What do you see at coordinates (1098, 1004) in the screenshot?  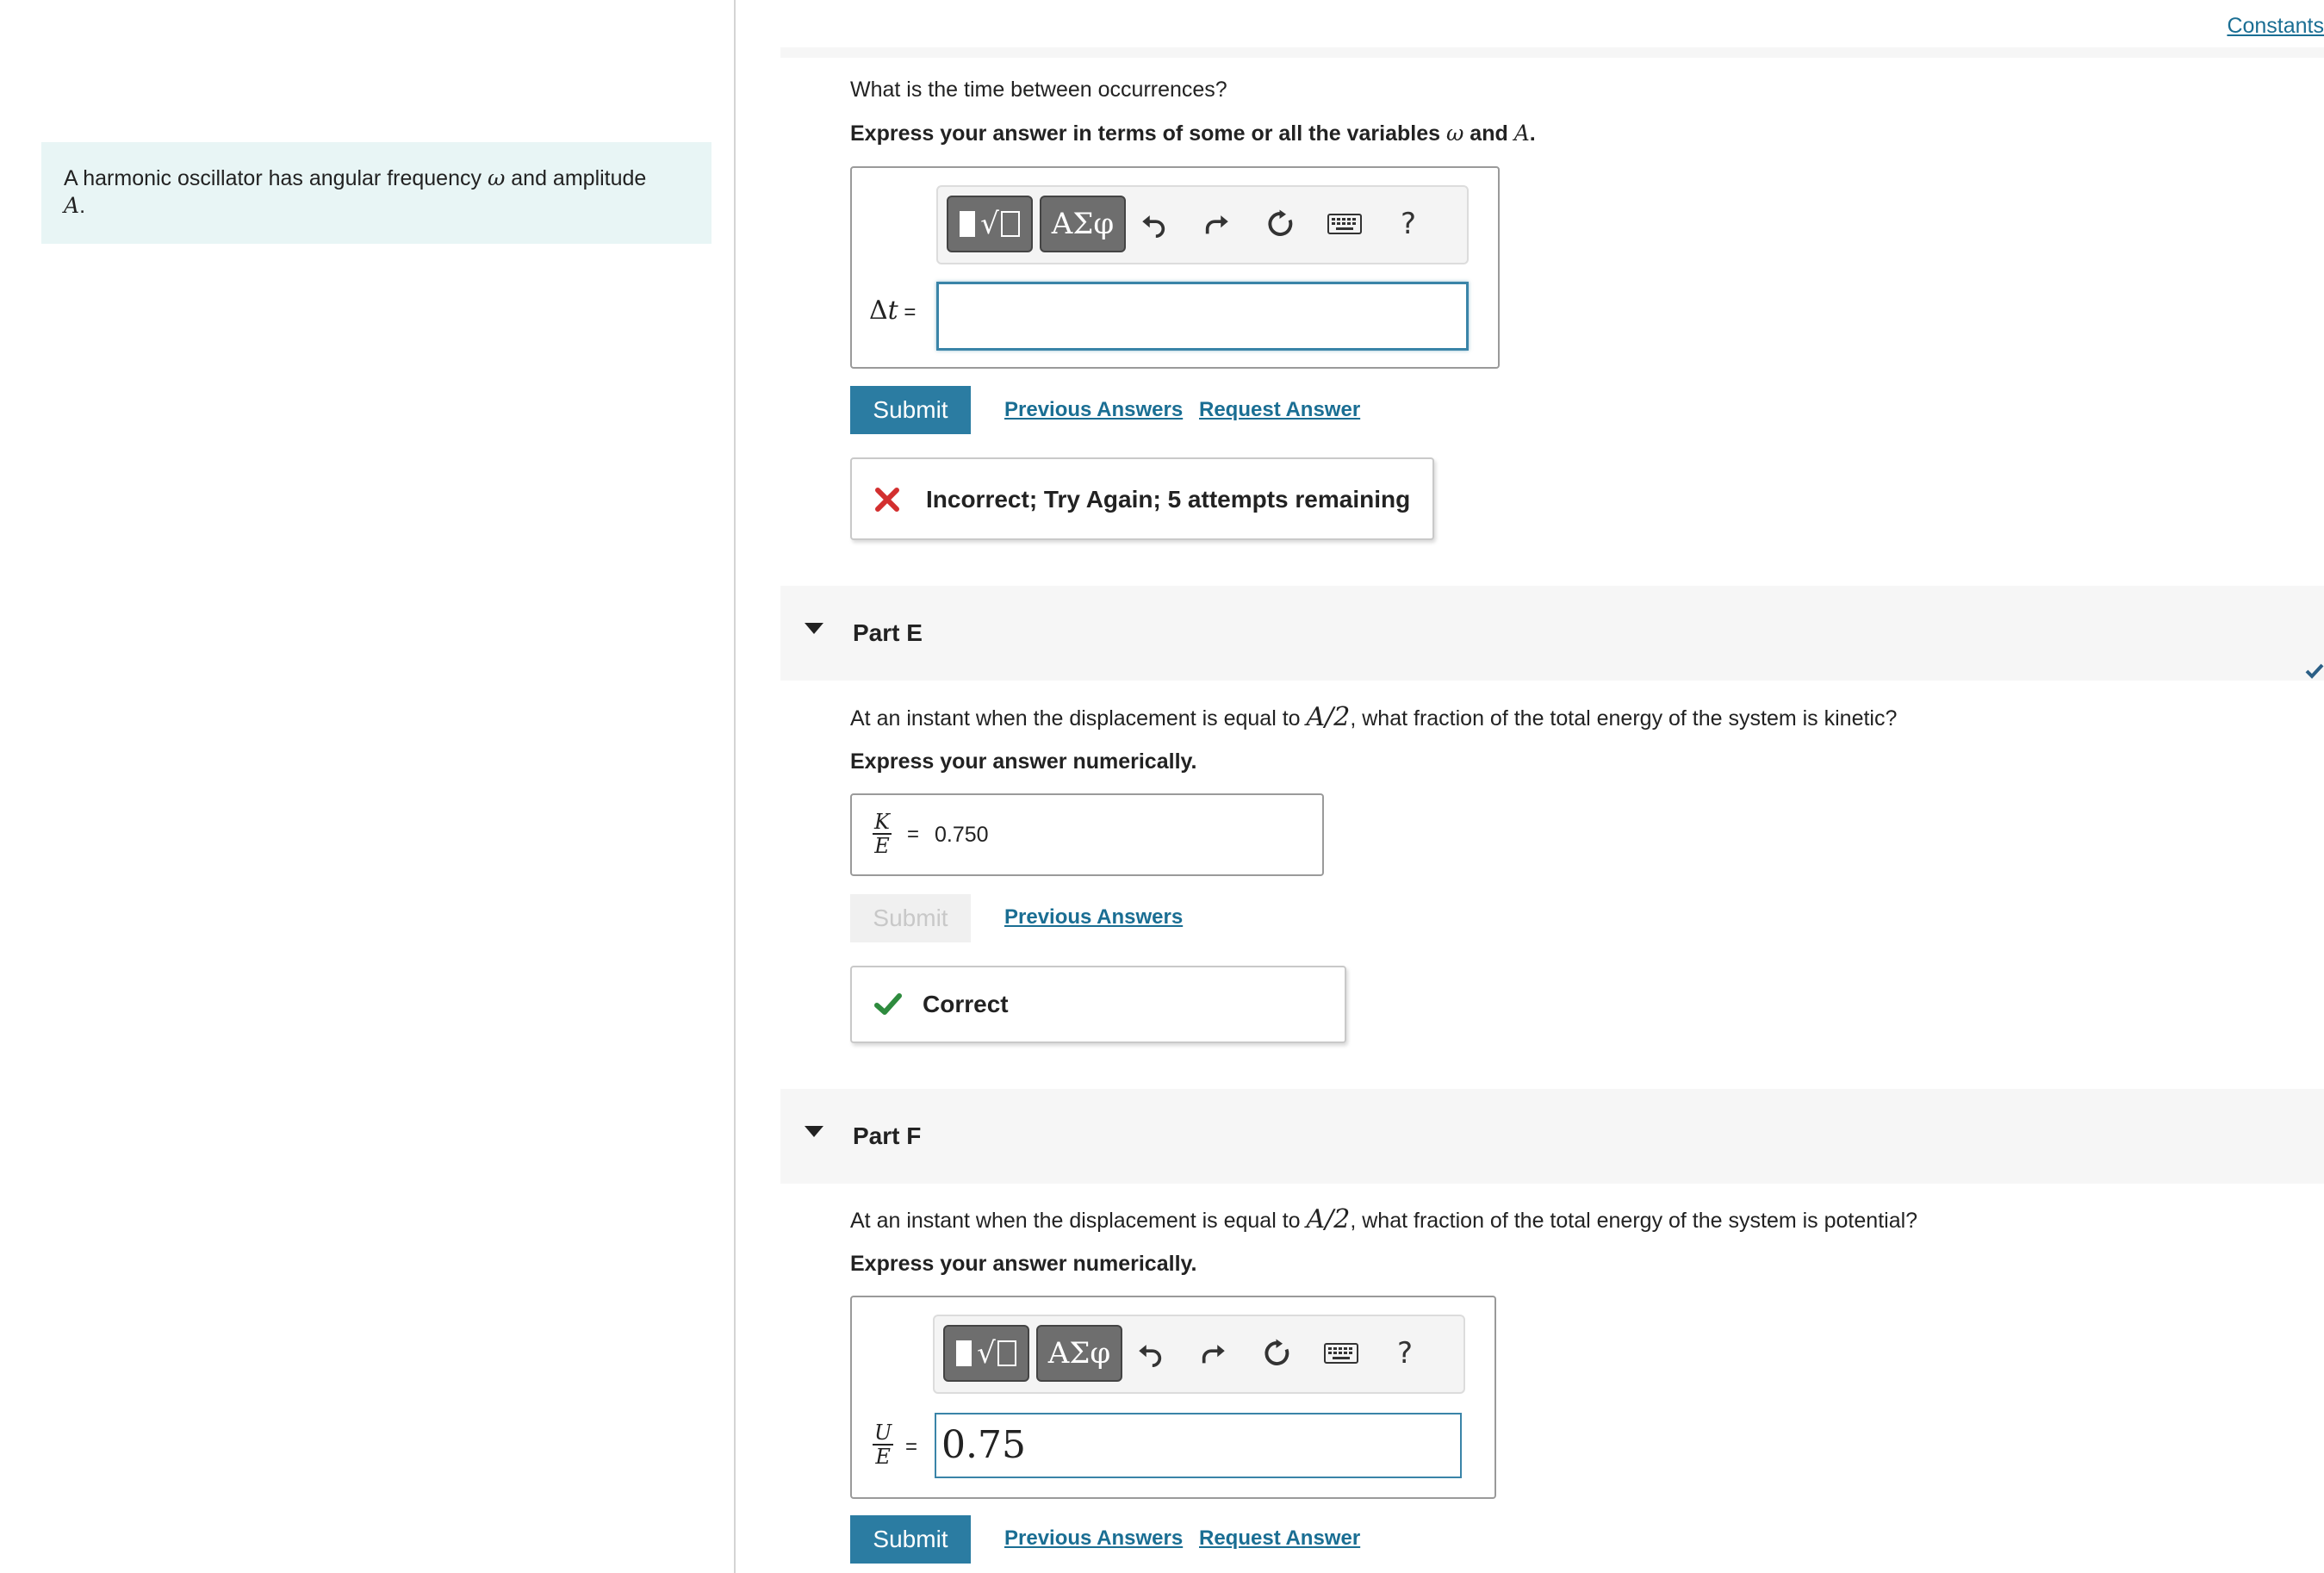 I see `parte-feedback-correct: Correct` at bounding box center [1098, 1004].